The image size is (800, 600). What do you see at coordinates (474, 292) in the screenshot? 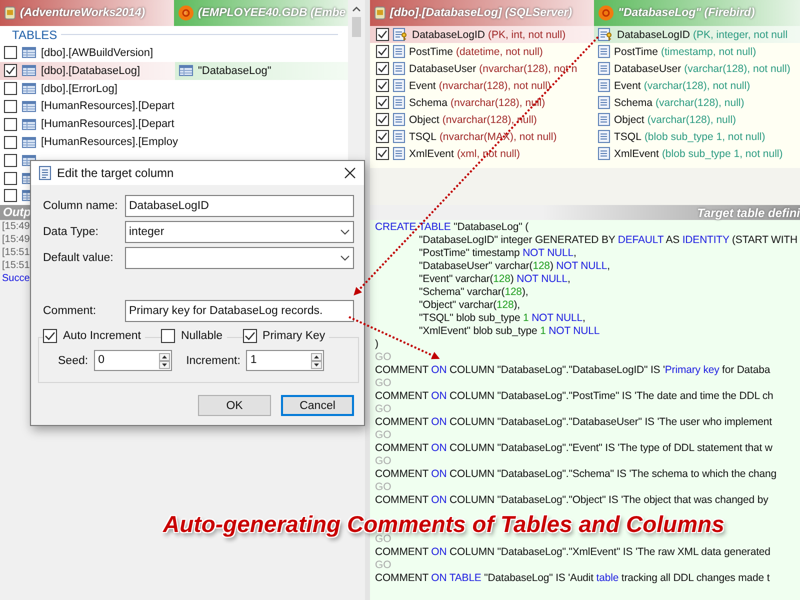
I see `code-line: "Schema" varchar(128),` at bounding box center [474, 292].